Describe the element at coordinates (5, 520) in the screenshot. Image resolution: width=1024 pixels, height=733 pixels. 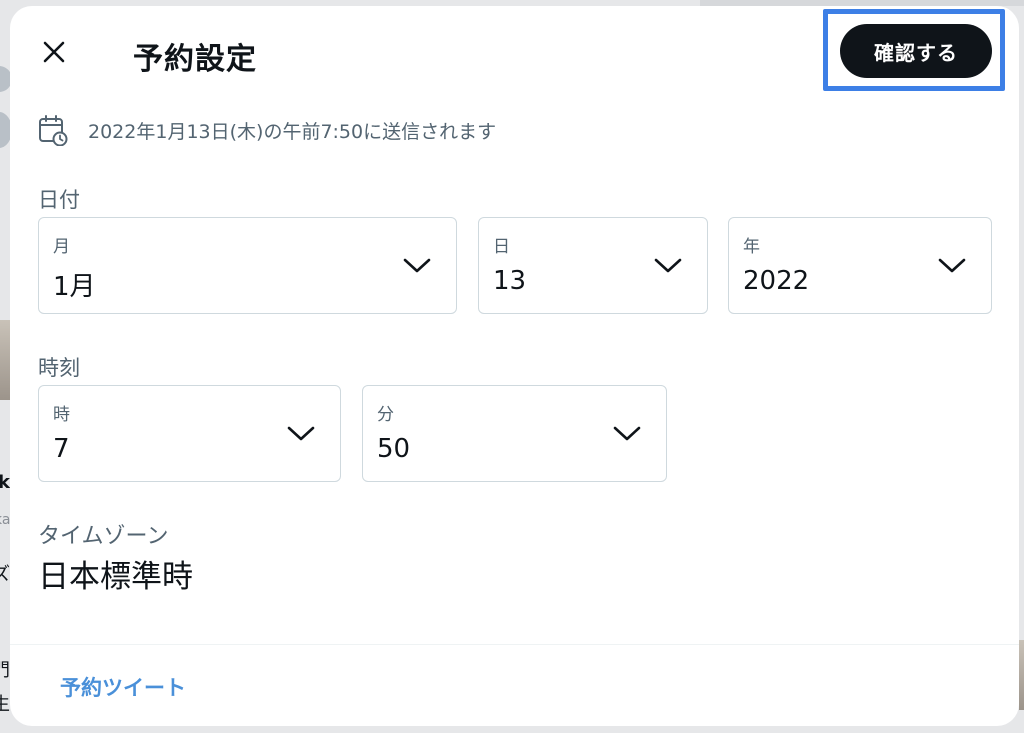
I see `background-text: ka` at that location.